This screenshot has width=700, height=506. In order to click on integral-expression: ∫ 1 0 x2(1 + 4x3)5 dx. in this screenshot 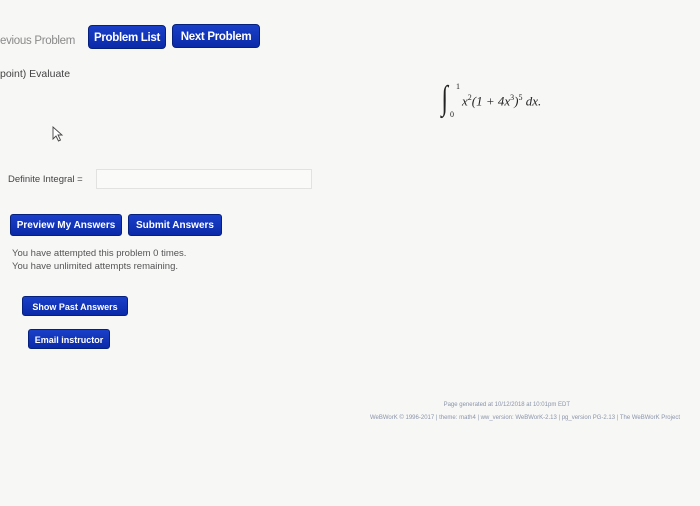, I will do `click(510, 102)`.